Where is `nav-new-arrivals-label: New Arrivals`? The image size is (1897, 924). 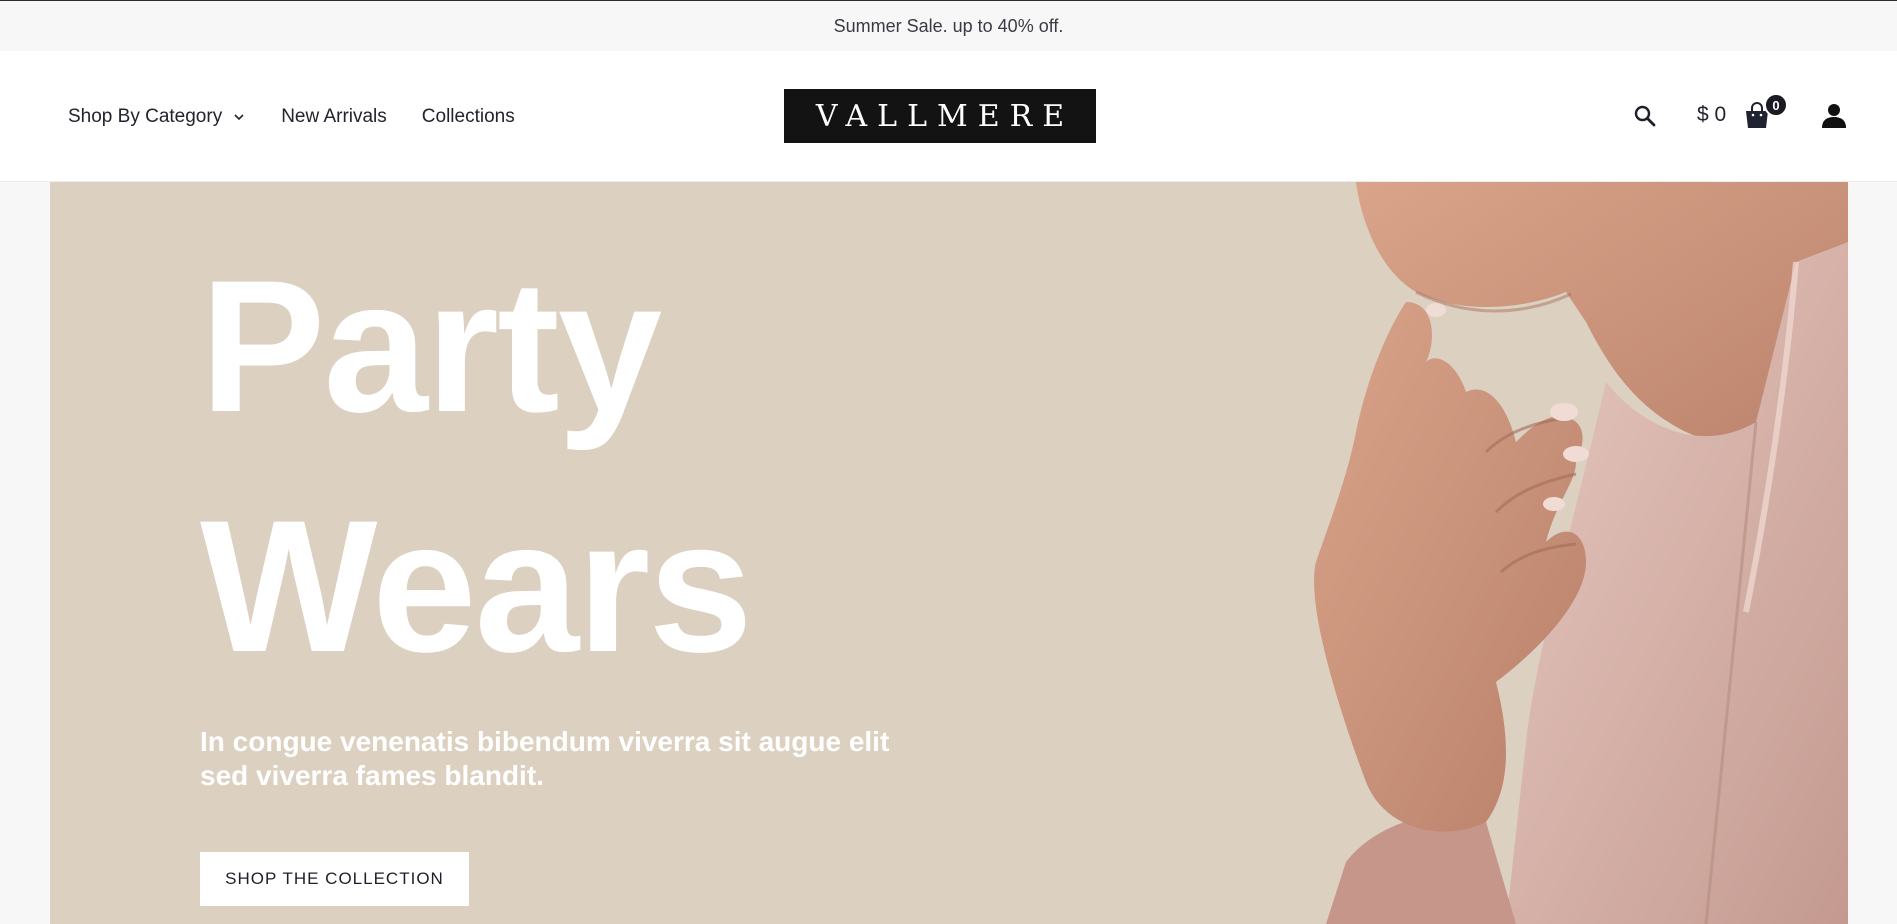
nav-new-arrivals-label: New Arrivals is located at coordinates (334, 116).